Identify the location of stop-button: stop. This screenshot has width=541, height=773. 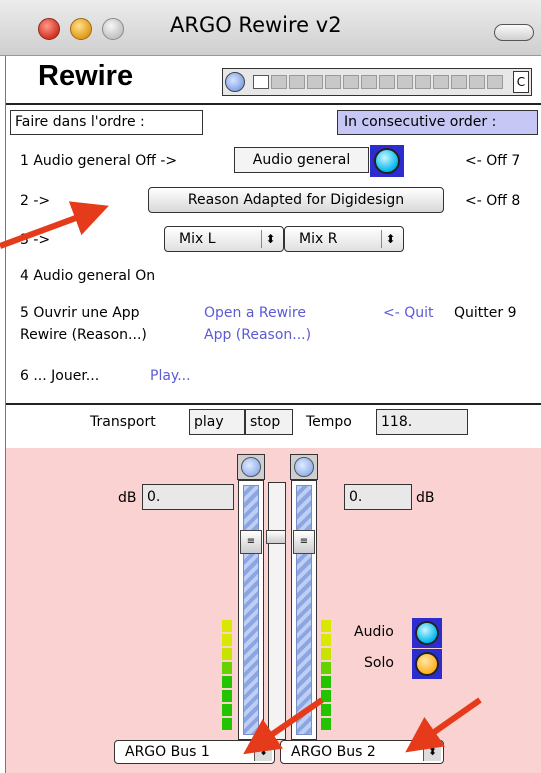
(269, 422).